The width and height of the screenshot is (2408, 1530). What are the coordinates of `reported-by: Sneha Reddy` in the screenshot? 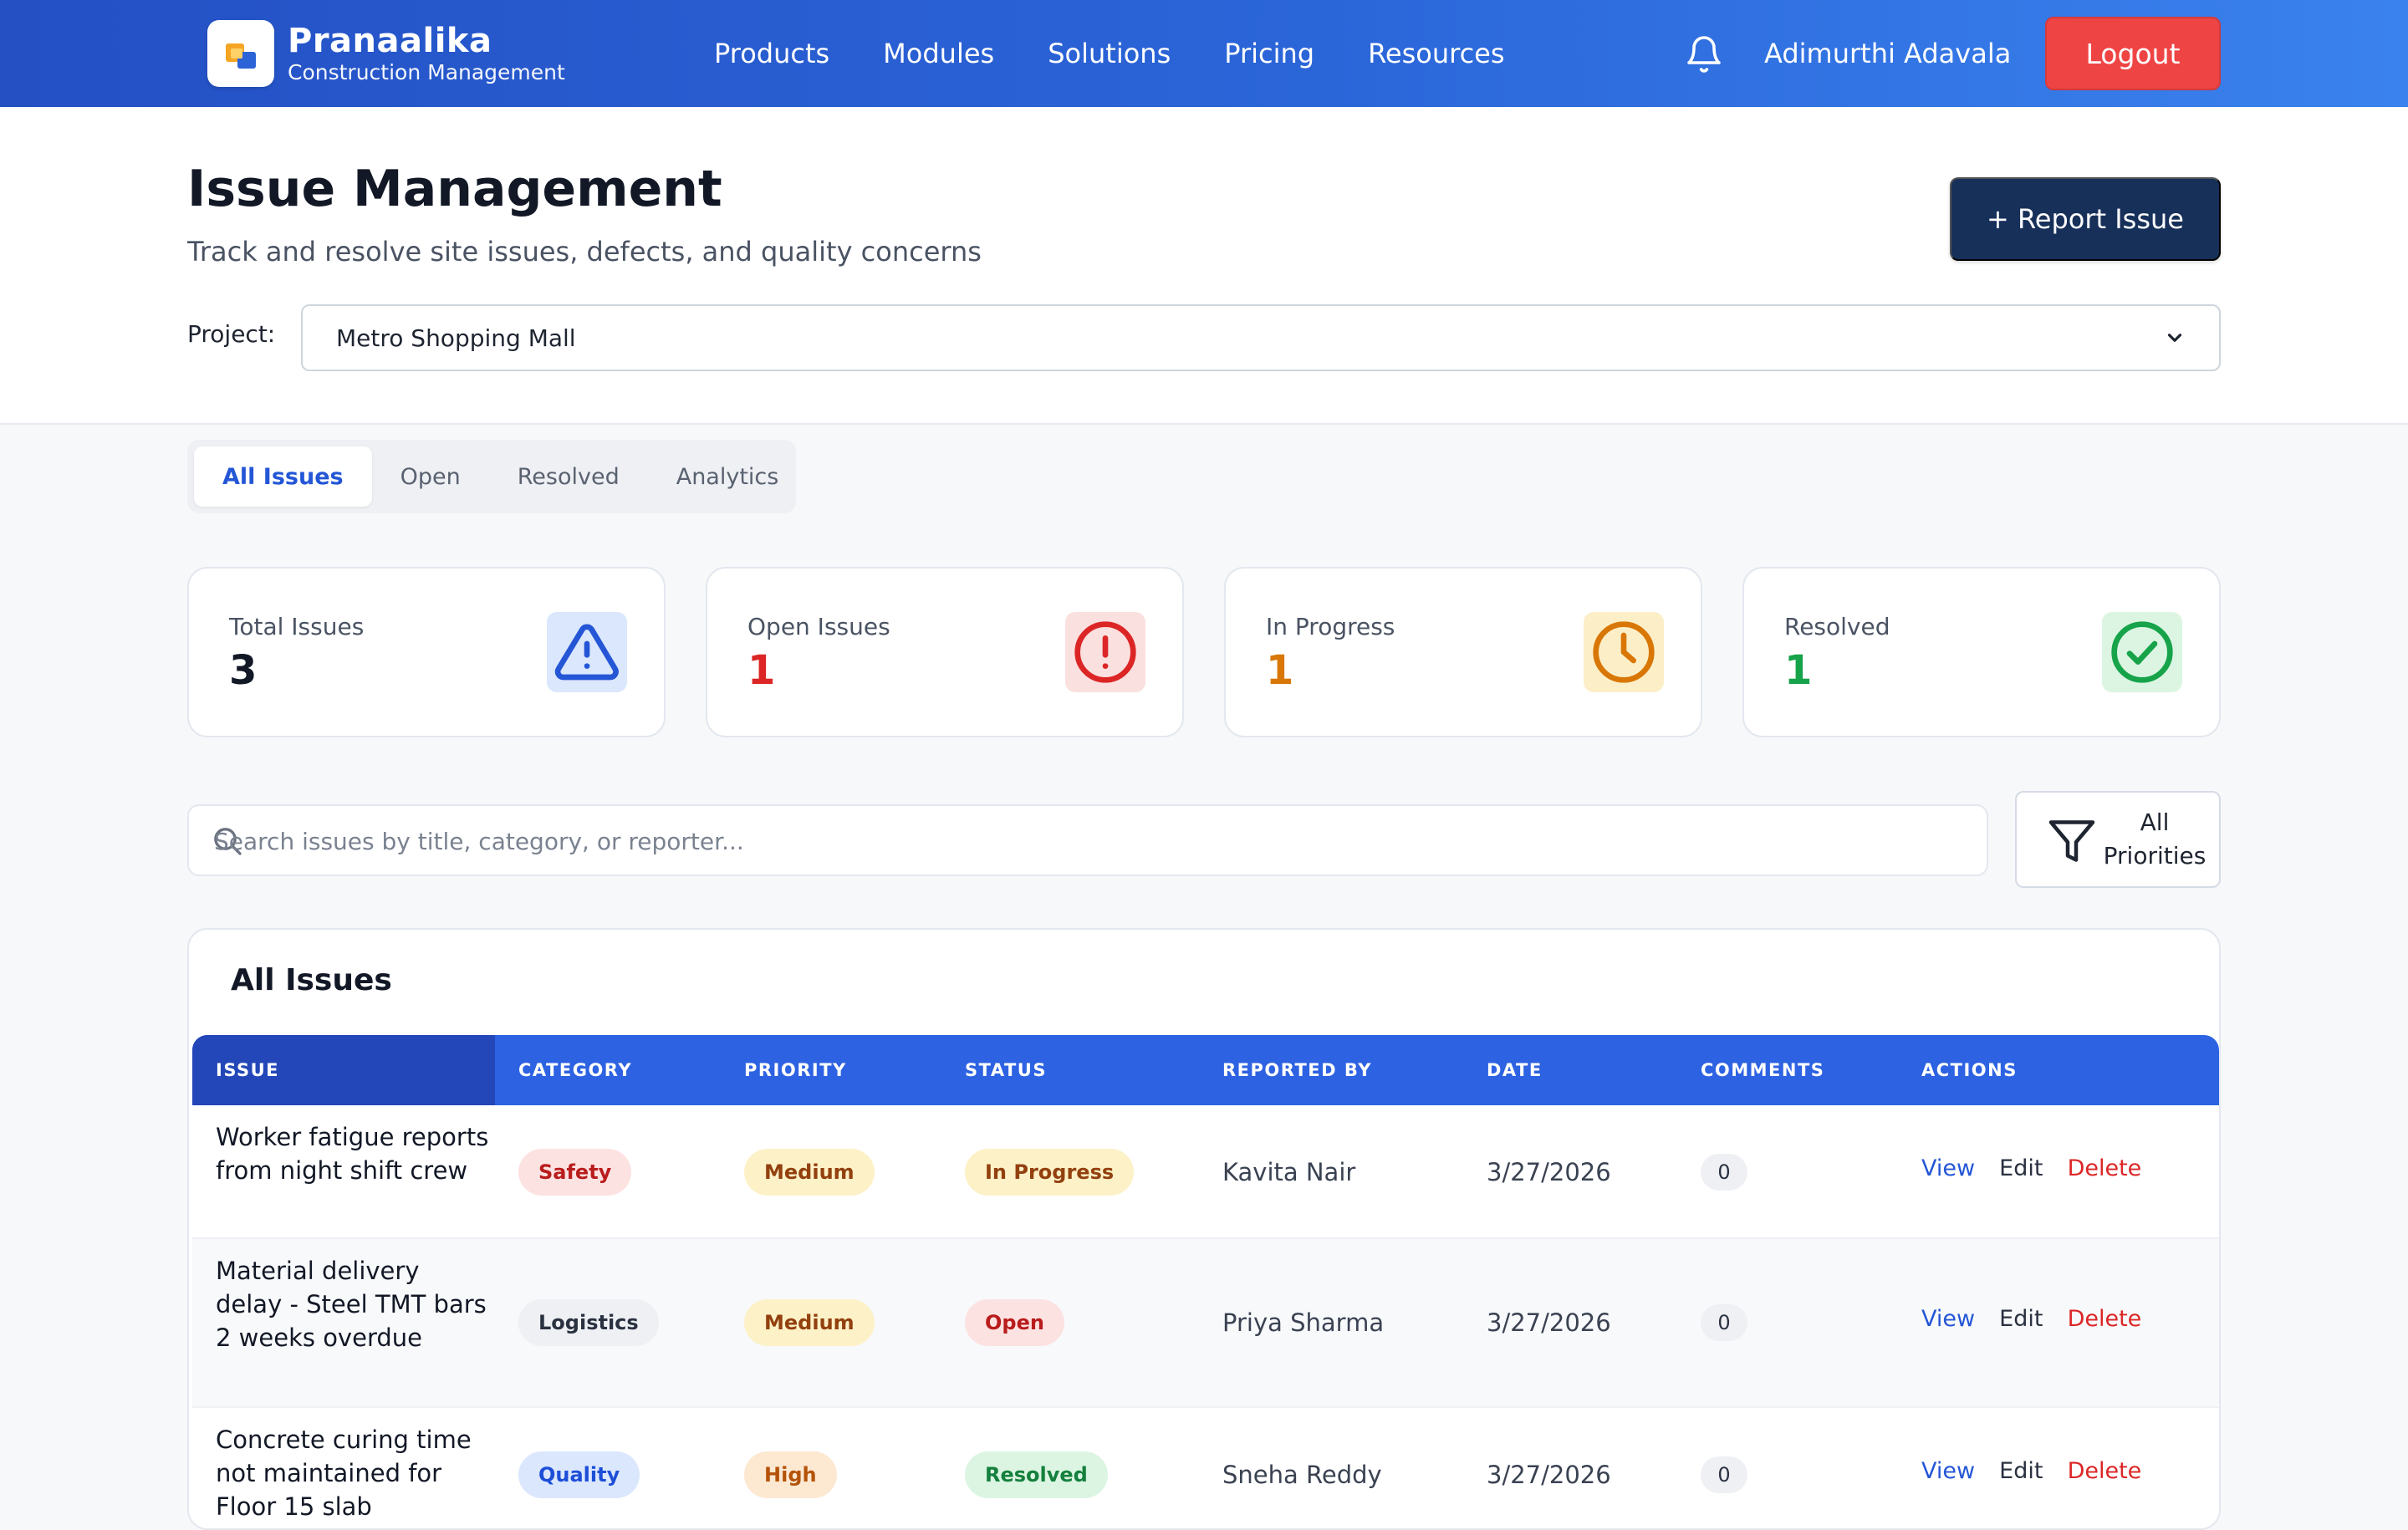 It's located at (1302, 1475).